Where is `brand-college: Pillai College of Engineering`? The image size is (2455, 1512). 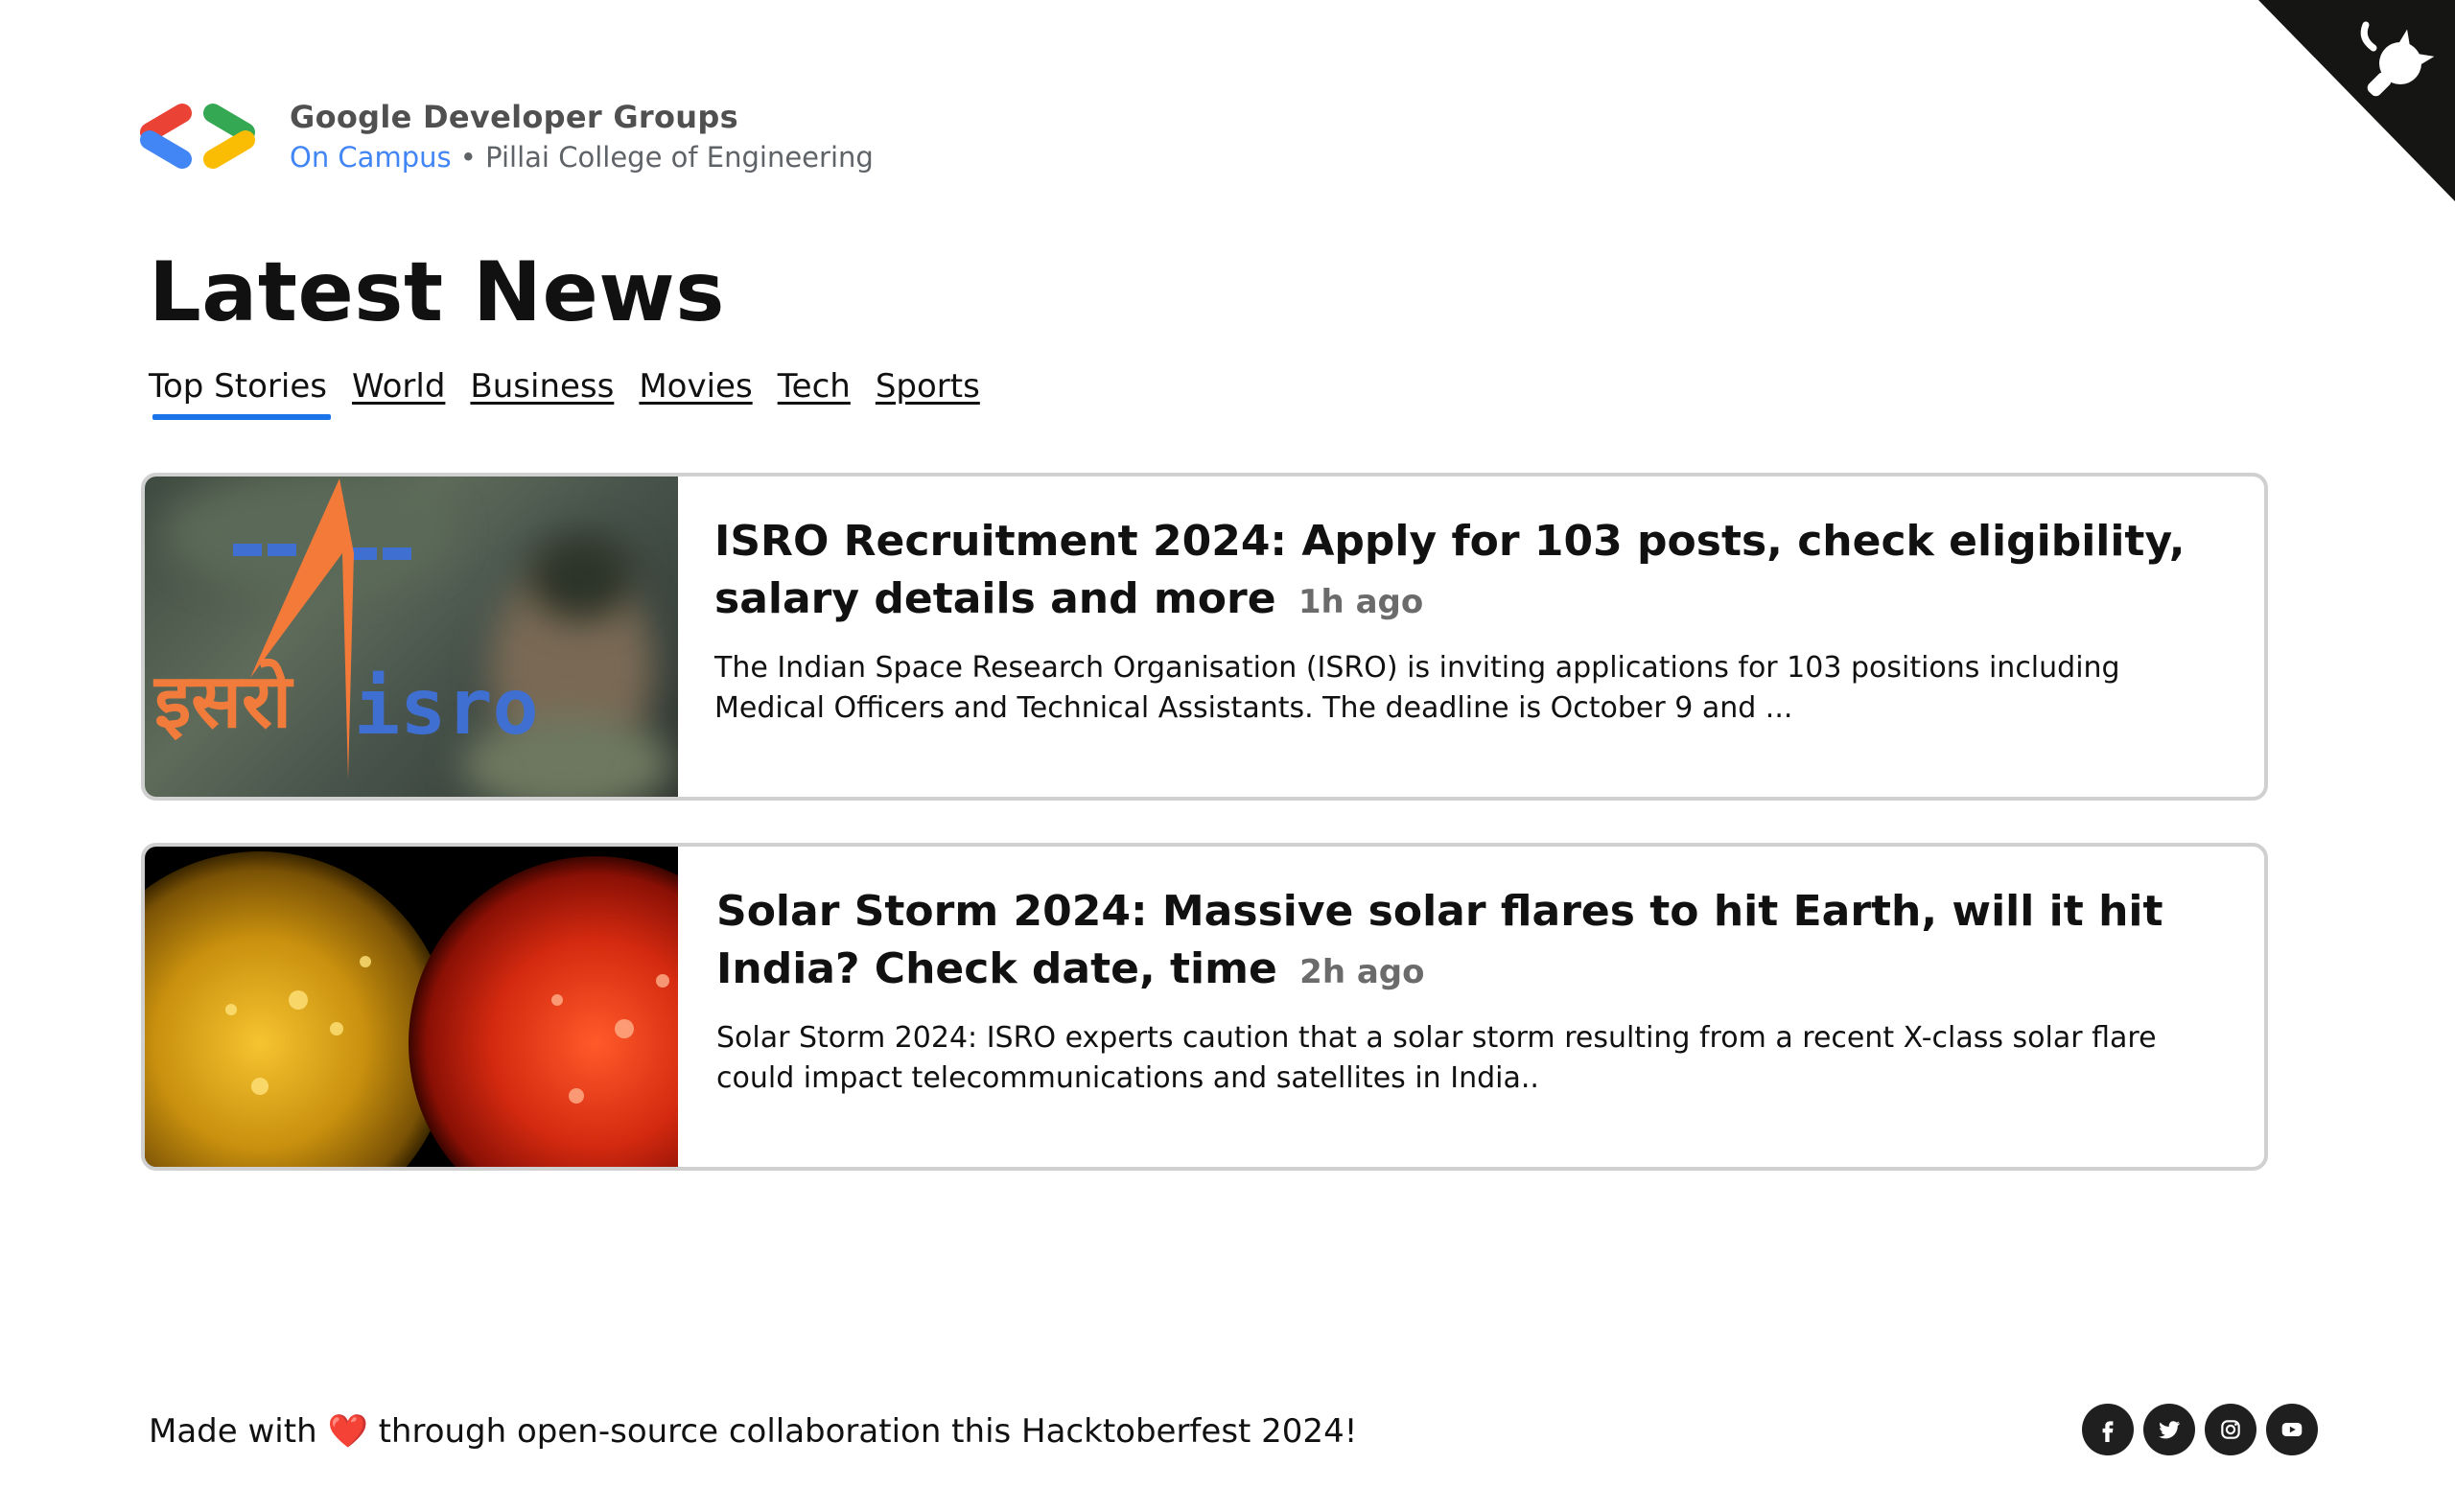 brand-college: Pillai College of Engineering is located at coordinates (679, 157).